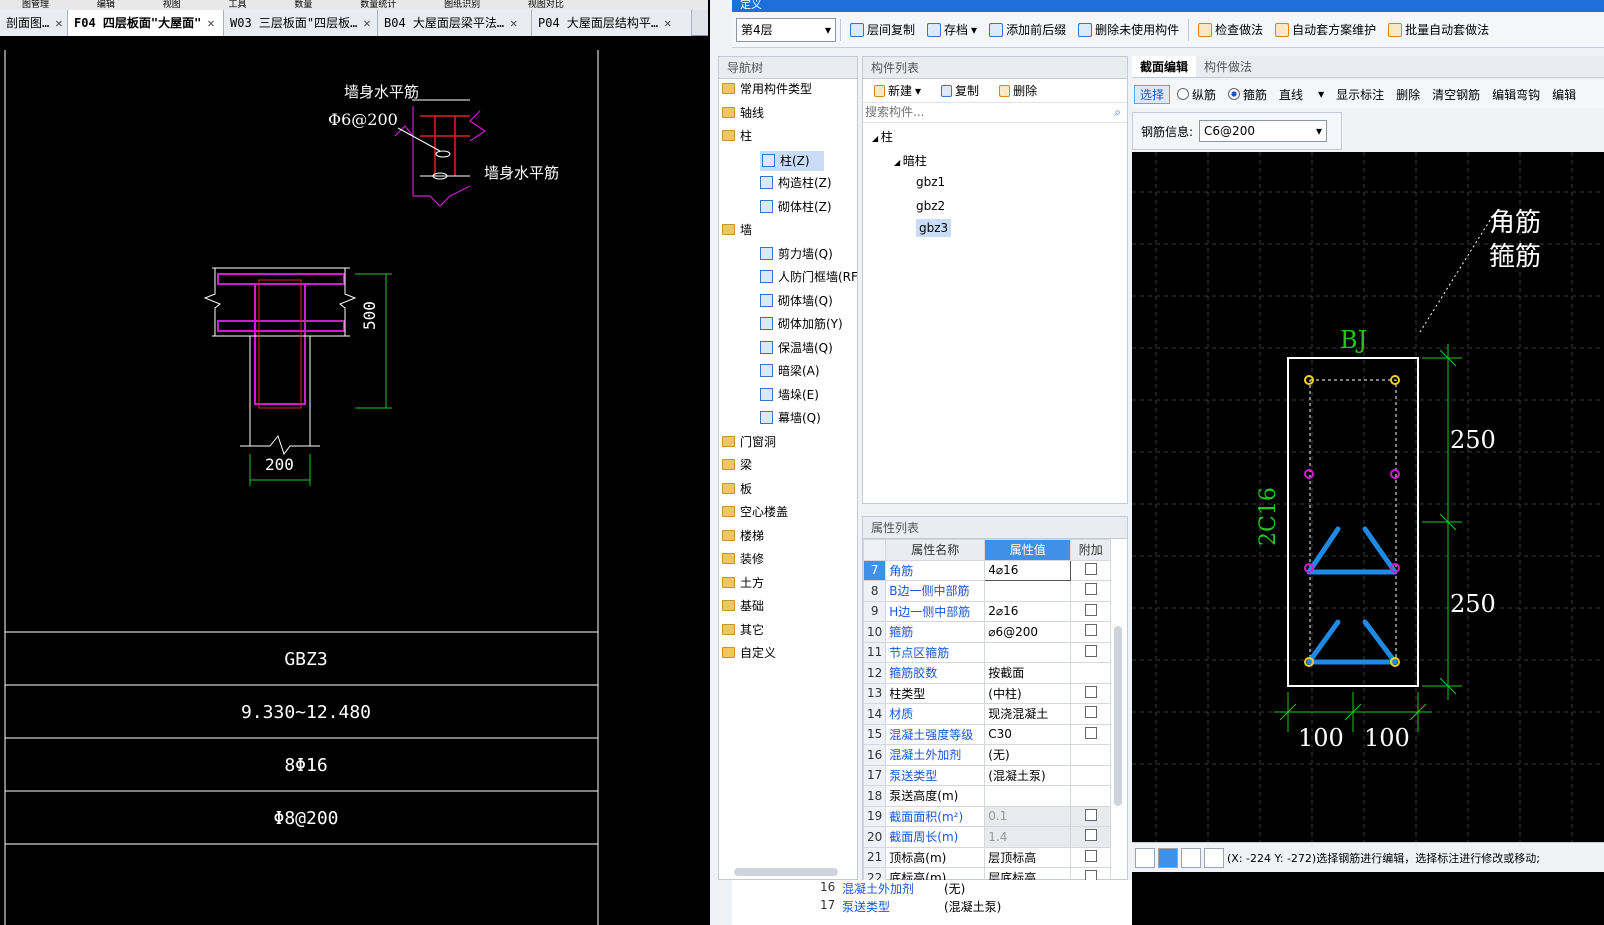 Image resolution: width=1604 pixels, height=925 pixels. I want to click on menu-item: 视图对比, so click(546, 5).